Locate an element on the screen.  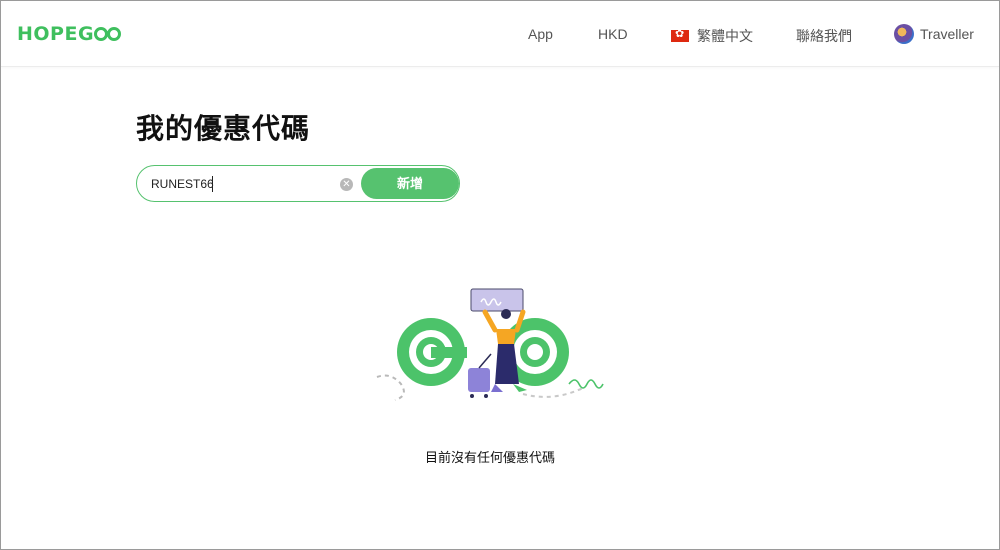
hopegoo-logo: HOPEG is located at coordinates (69, 34).